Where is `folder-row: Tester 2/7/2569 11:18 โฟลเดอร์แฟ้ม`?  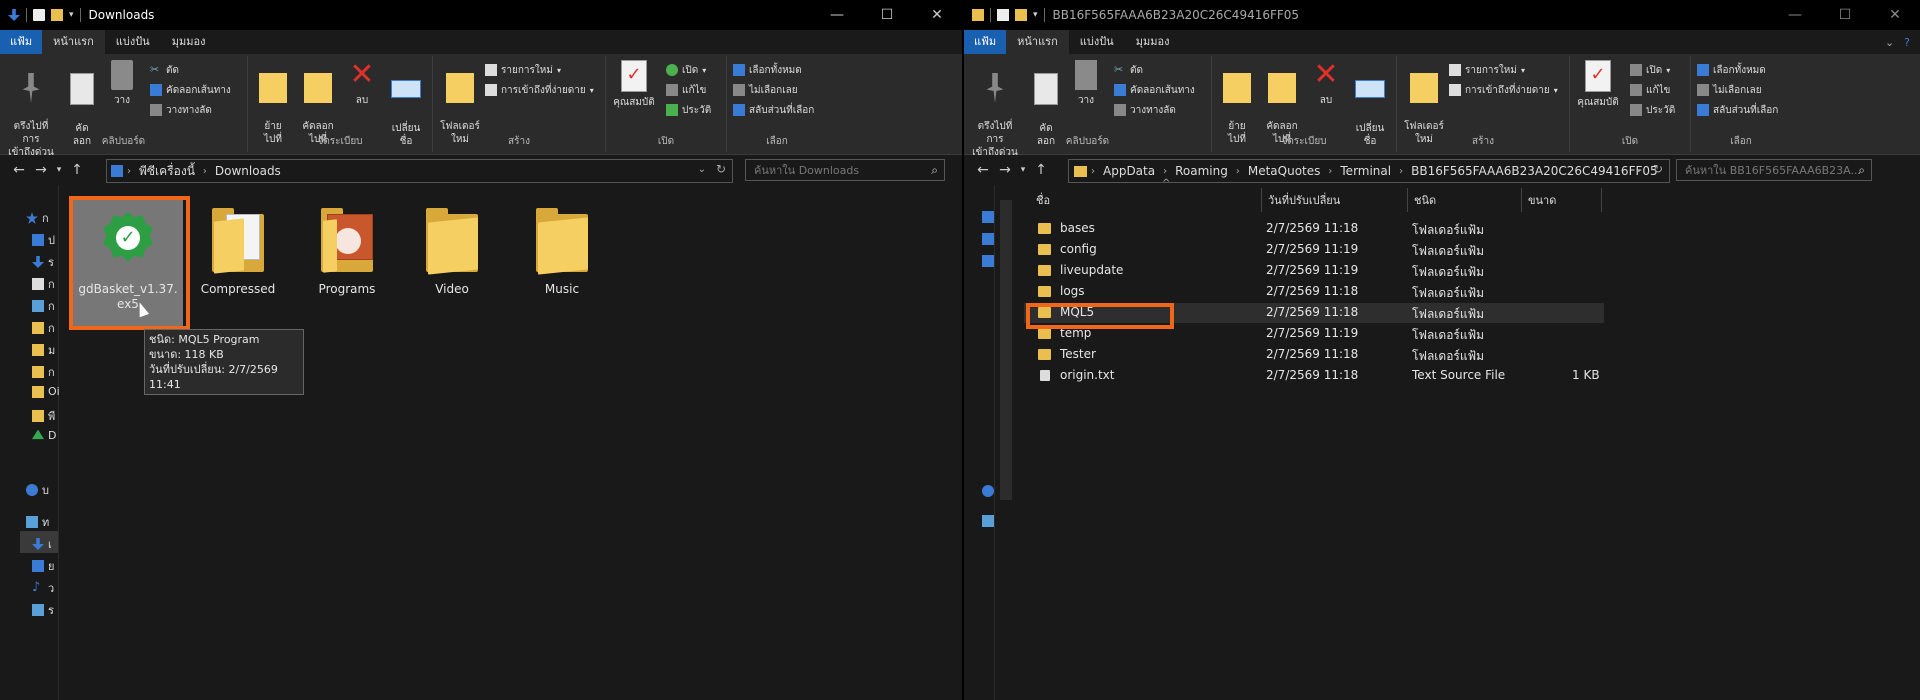 folder-row: Tester 2/7/2569 11:18 โฟลเดอร์แฟ้ม is located at coordinates (1314, 355).